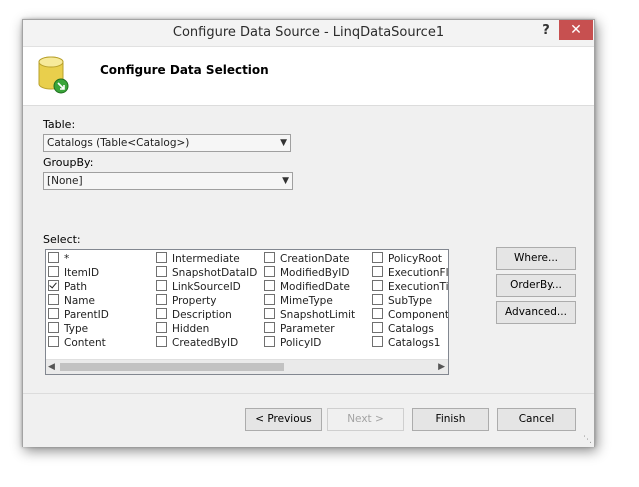 The image size is (639, 487). I want to click on column-checkbox-item: ExecutionFlag, so click(410, 273).